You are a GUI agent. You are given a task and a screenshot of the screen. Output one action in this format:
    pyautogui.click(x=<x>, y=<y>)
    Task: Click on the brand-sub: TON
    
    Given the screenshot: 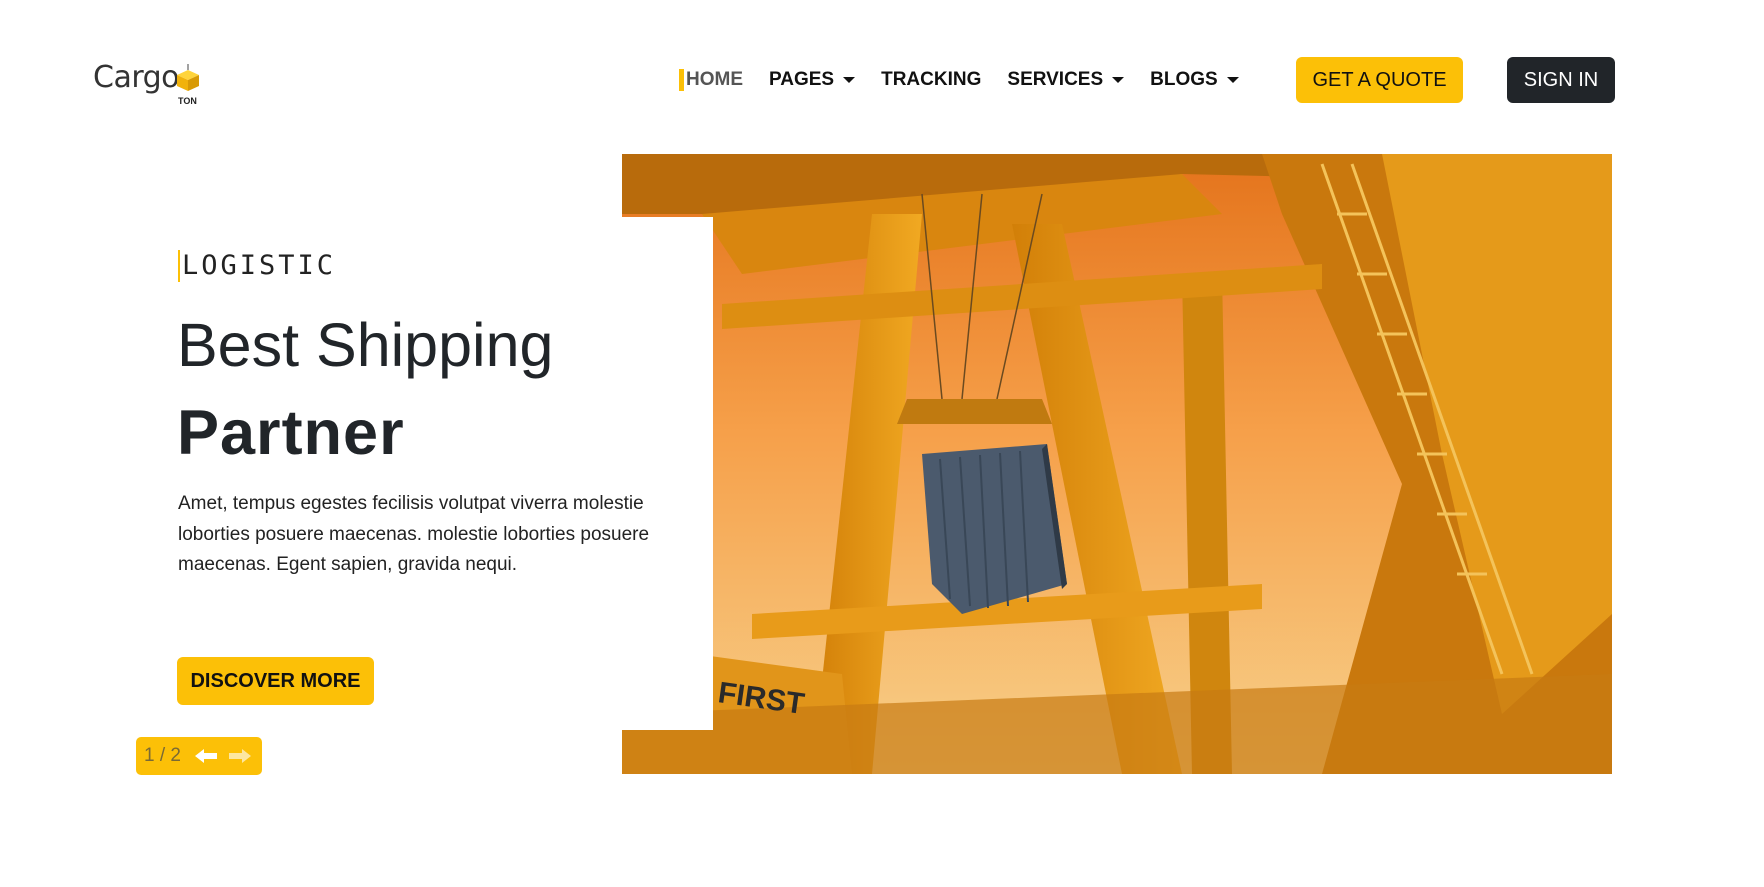 What is the action you would take?
    pyautogui.click(x=187, y=101)
    